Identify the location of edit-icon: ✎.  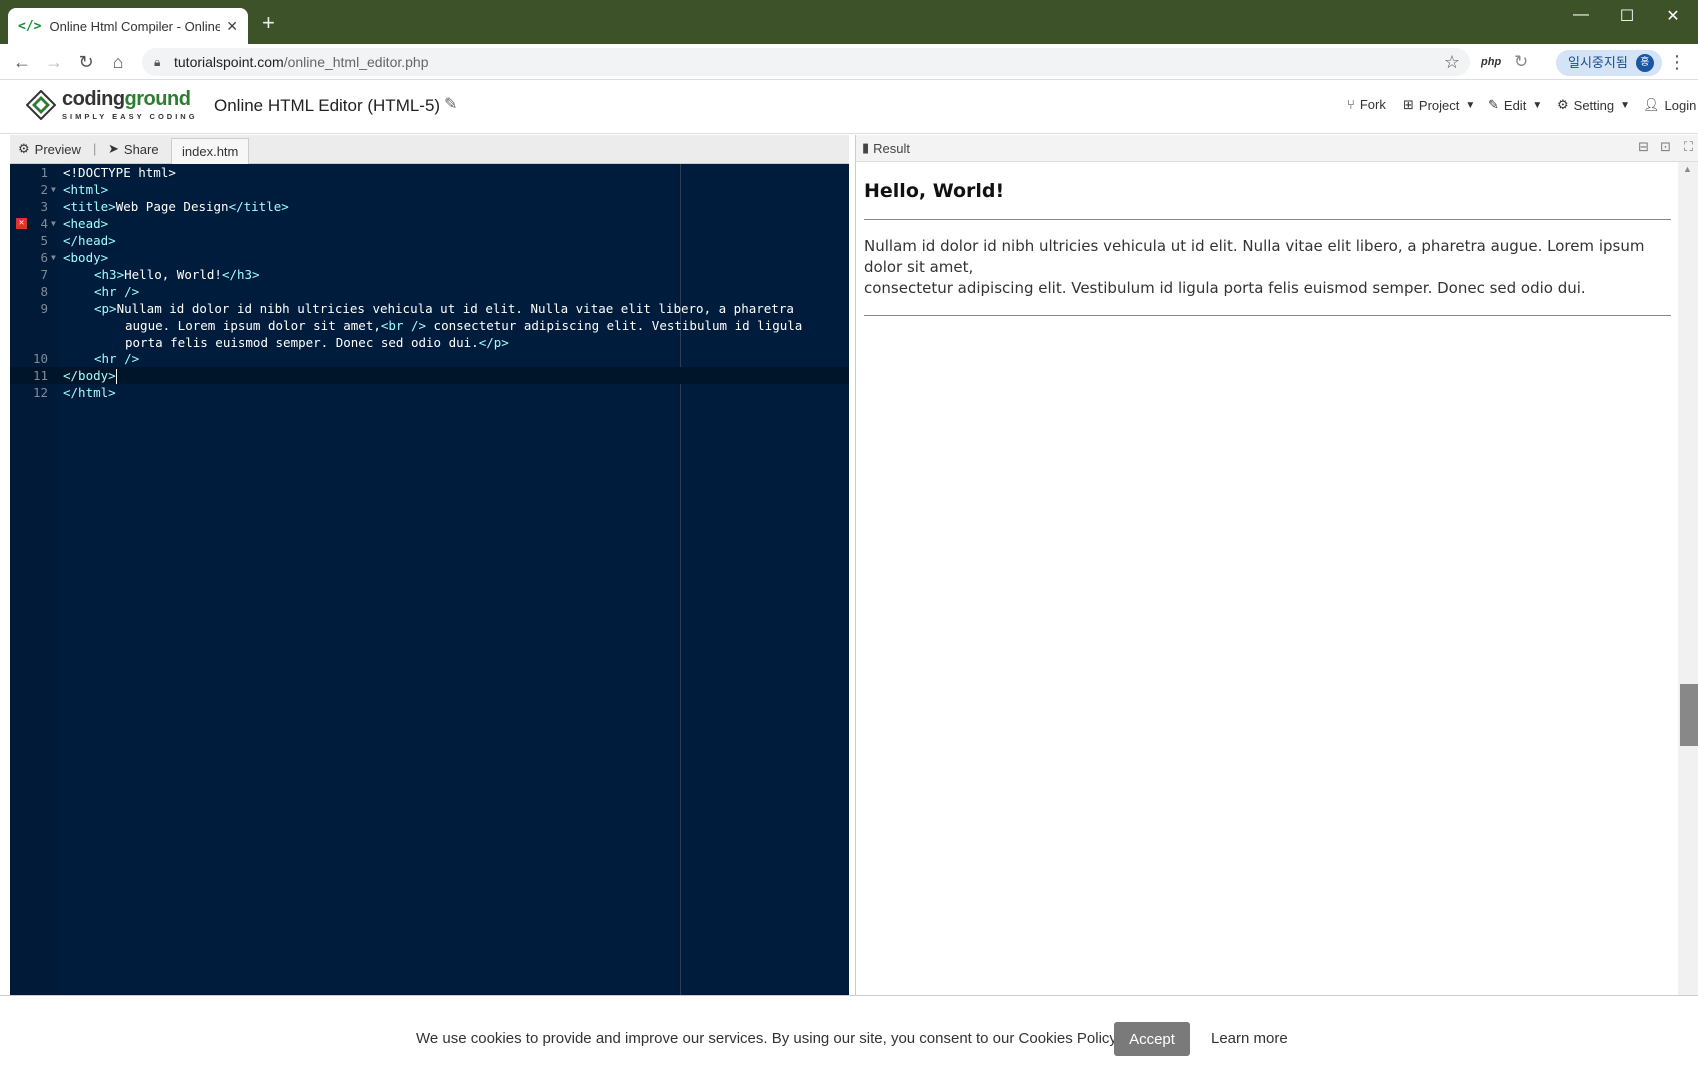
(1493, 104).